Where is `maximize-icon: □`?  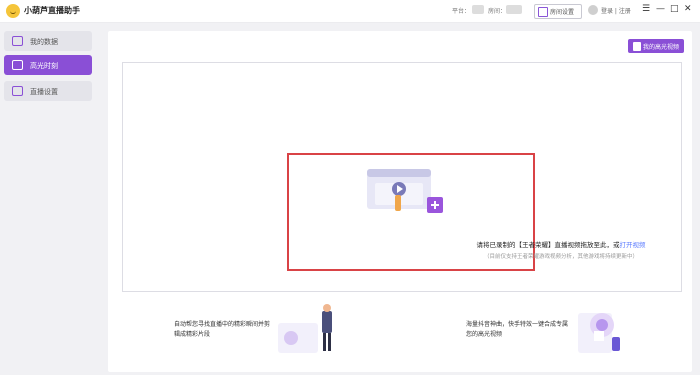
maximize-icon: □ is located at coordinates (674, 9).